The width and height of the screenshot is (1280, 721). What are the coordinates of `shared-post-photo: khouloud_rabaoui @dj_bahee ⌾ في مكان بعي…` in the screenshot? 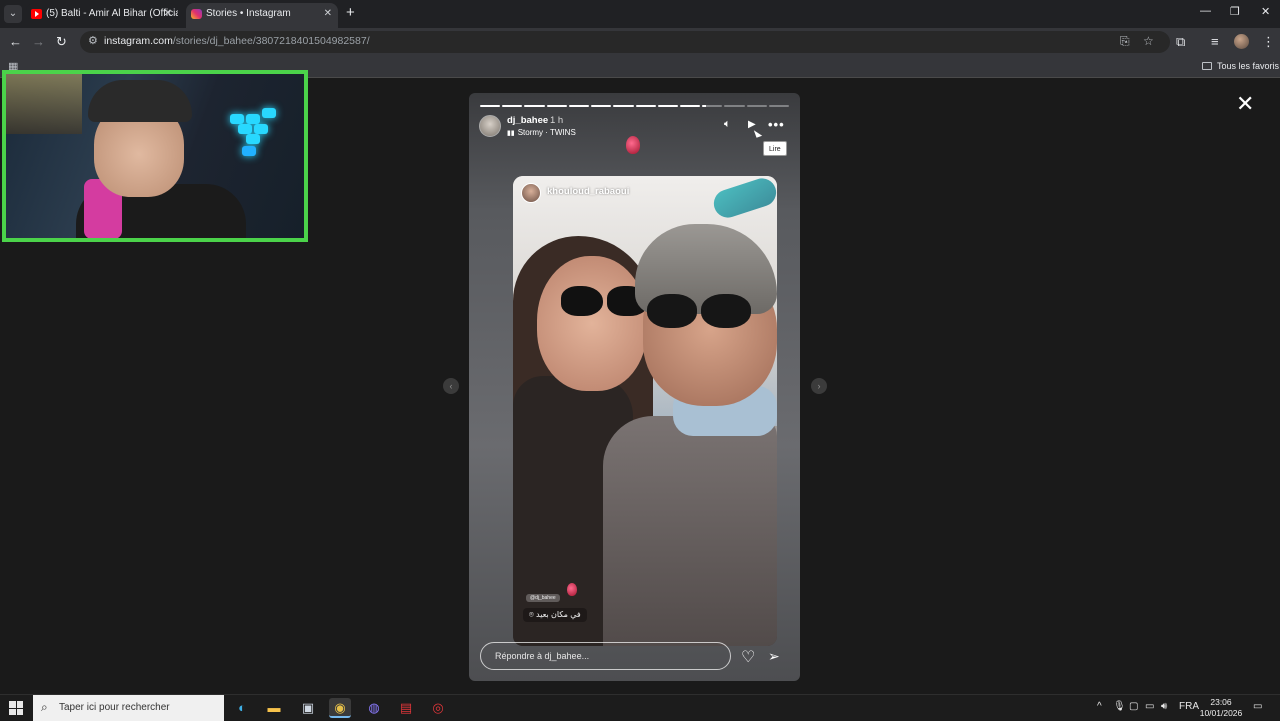 It's located at (645, 411).